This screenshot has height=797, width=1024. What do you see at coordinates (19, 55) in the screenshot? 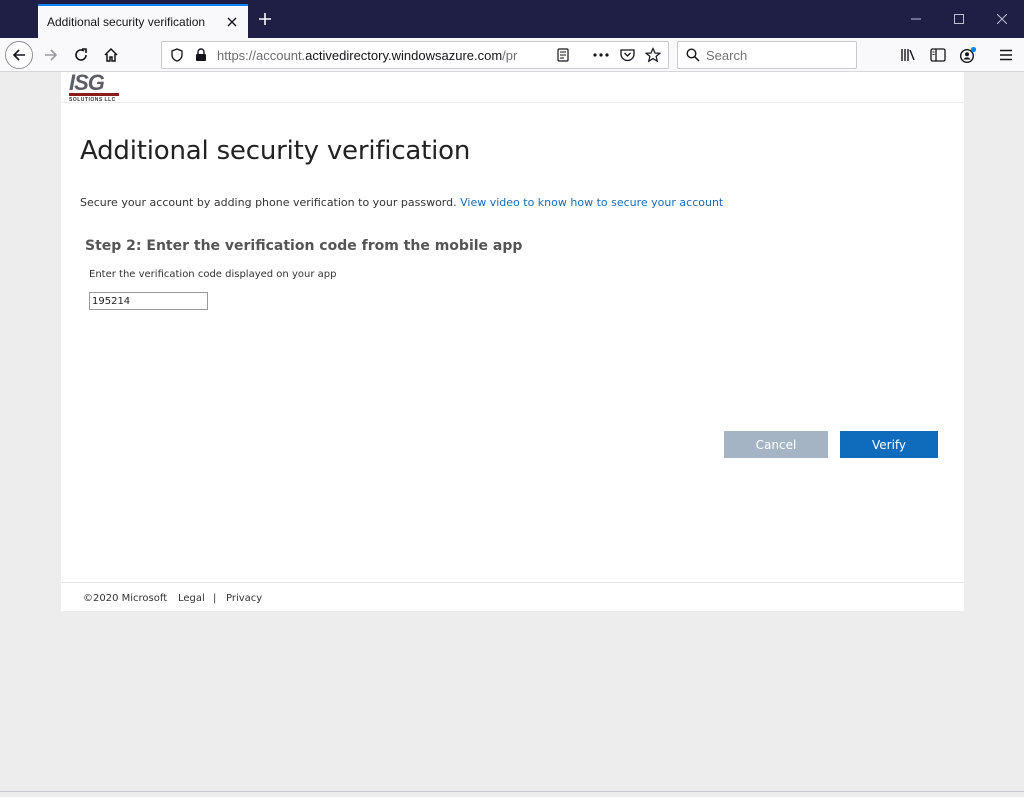
I see `back-arrow-icon` at bounding box center [19, 55].